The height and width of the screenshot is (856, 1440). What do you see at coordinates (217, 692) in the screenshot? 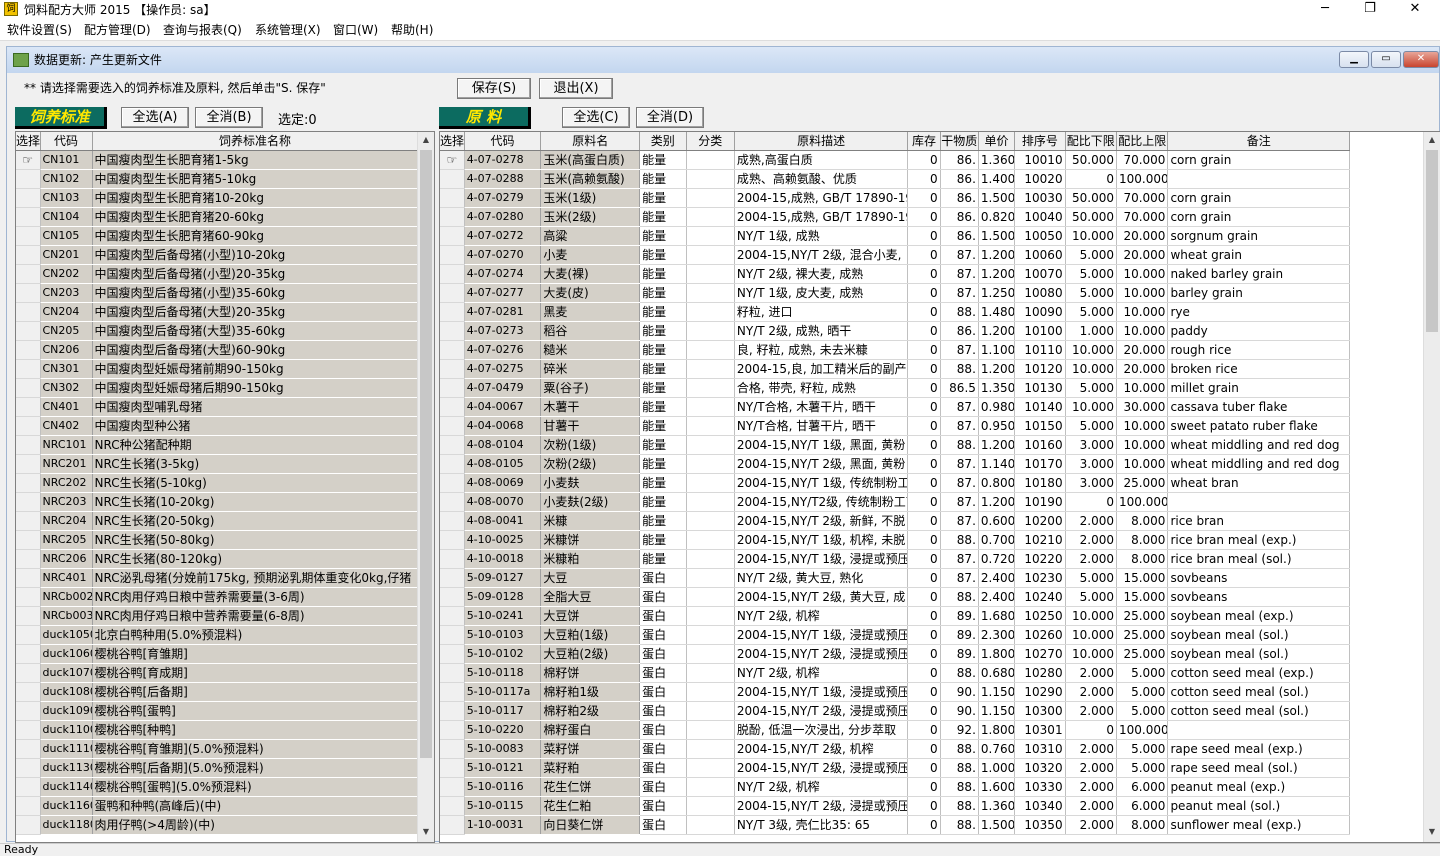
I see `table-row: duck1080 樱桃谷鸭[后备期]` at bounding box center [217, 692].